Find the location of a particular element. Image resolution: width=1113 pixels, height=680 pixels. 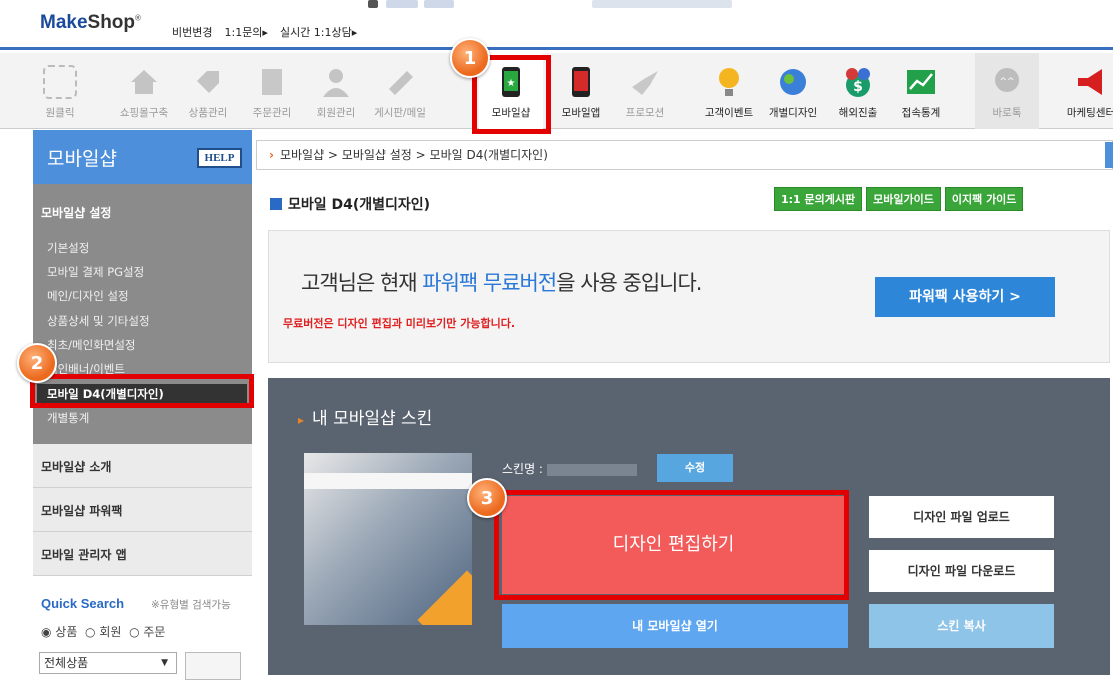

sidebar-item-basic: 기본설정 is located at coordinates (68, 248).